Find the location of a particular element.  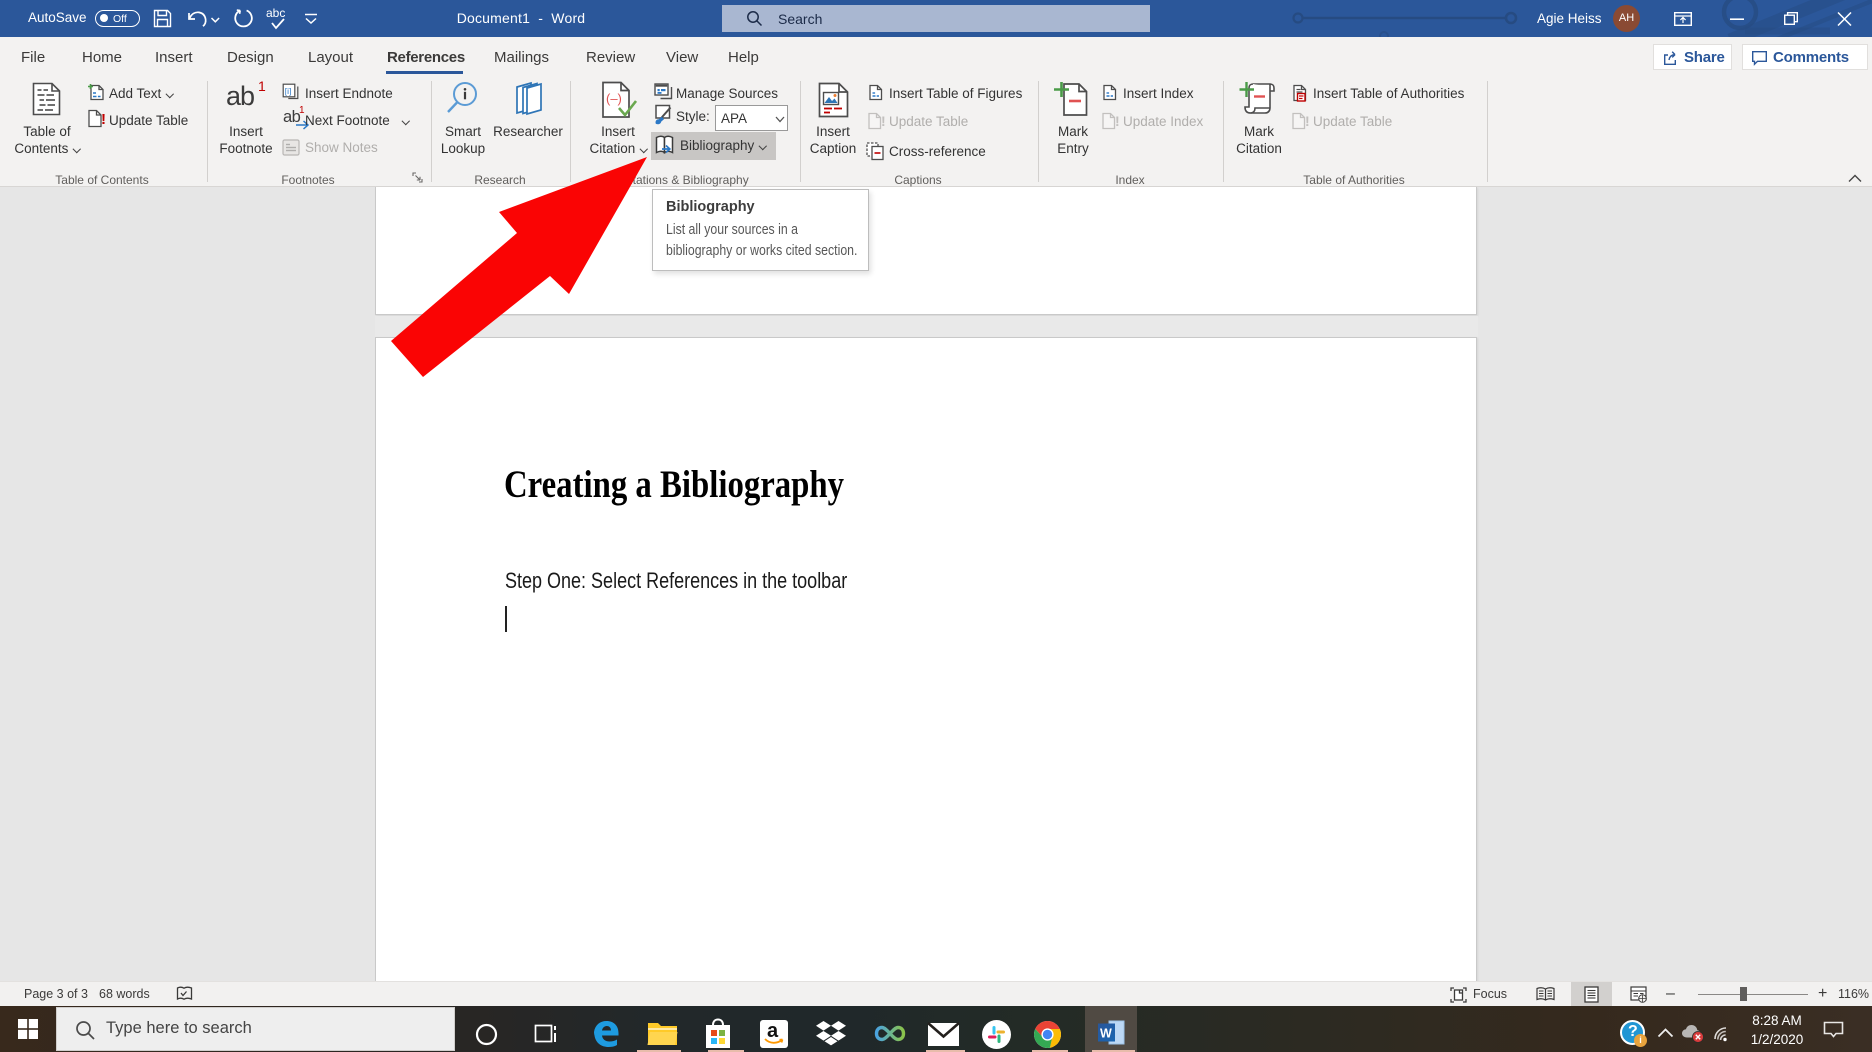

svg-text: abc is located at coordinates (275, 13).